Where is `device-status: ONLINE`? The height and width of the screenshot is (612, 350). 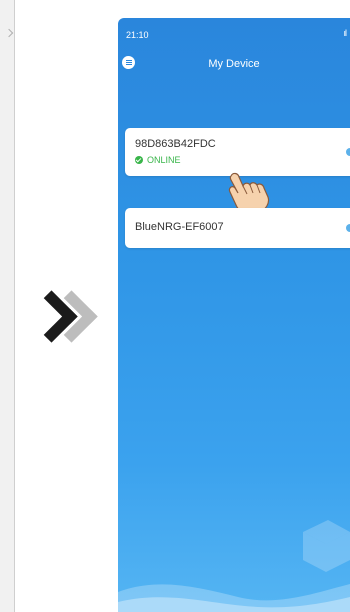
device-status: ONLINE is located at coordinates (158, 160).